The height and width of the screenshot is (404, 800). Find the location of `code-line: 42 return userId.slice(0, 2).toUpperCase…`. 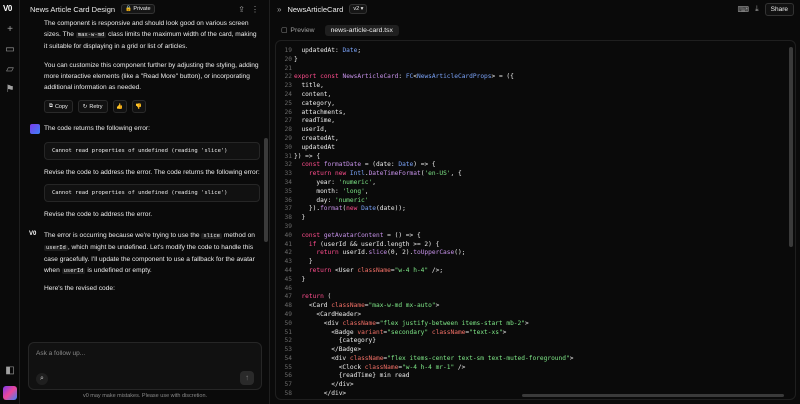

code-line: 42 return userId.slice(0, 2).toUpperCase… is located at coordinates (535, 253).